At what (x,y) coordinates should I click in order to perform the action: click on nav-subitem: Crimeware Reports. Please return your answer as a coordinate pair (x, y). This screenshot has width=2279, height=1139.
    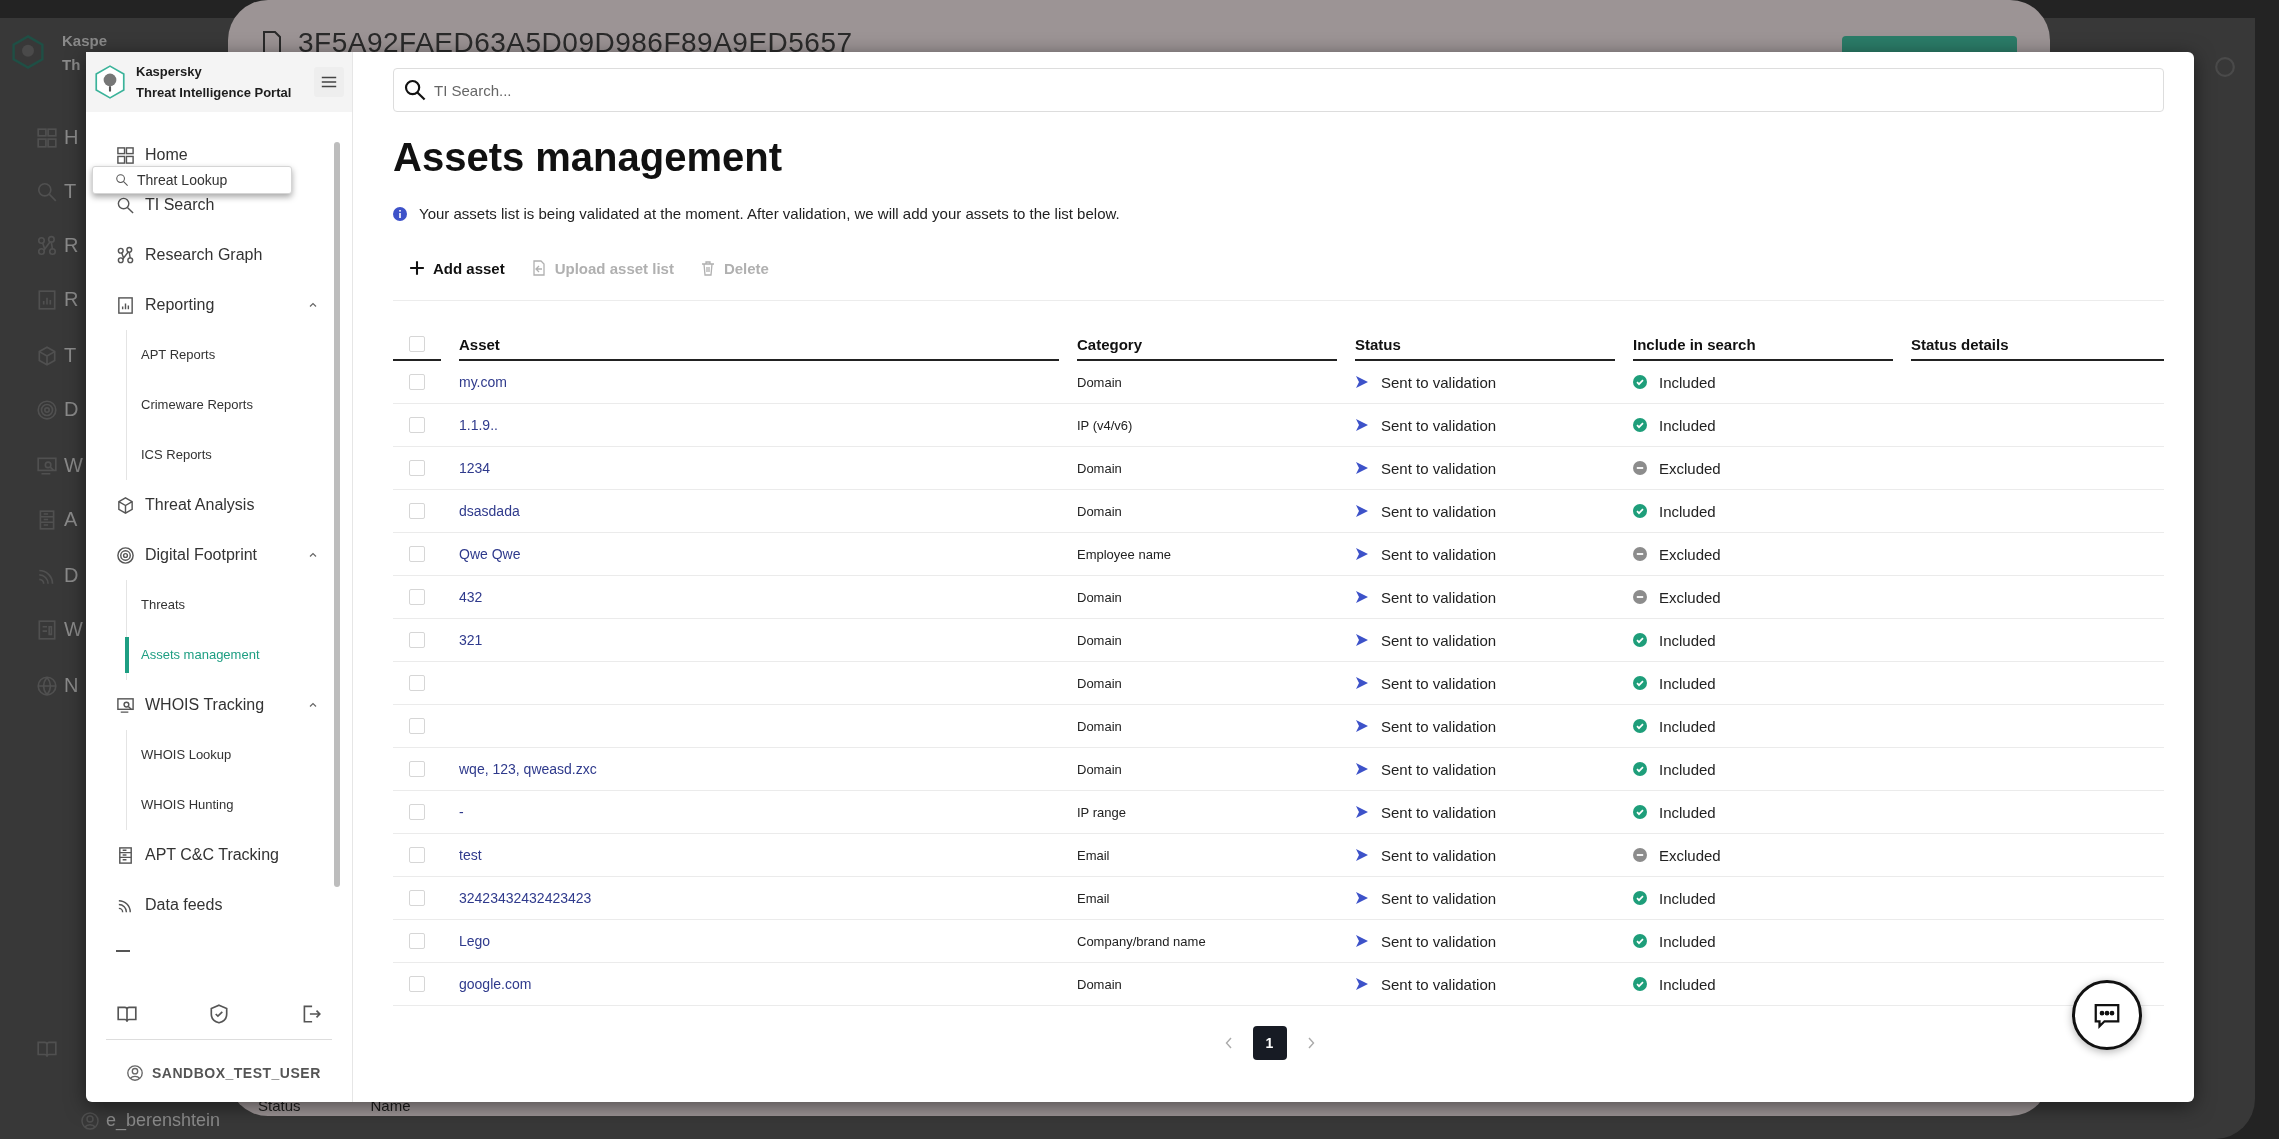
    Looking at the image, I should click on (238, 405).